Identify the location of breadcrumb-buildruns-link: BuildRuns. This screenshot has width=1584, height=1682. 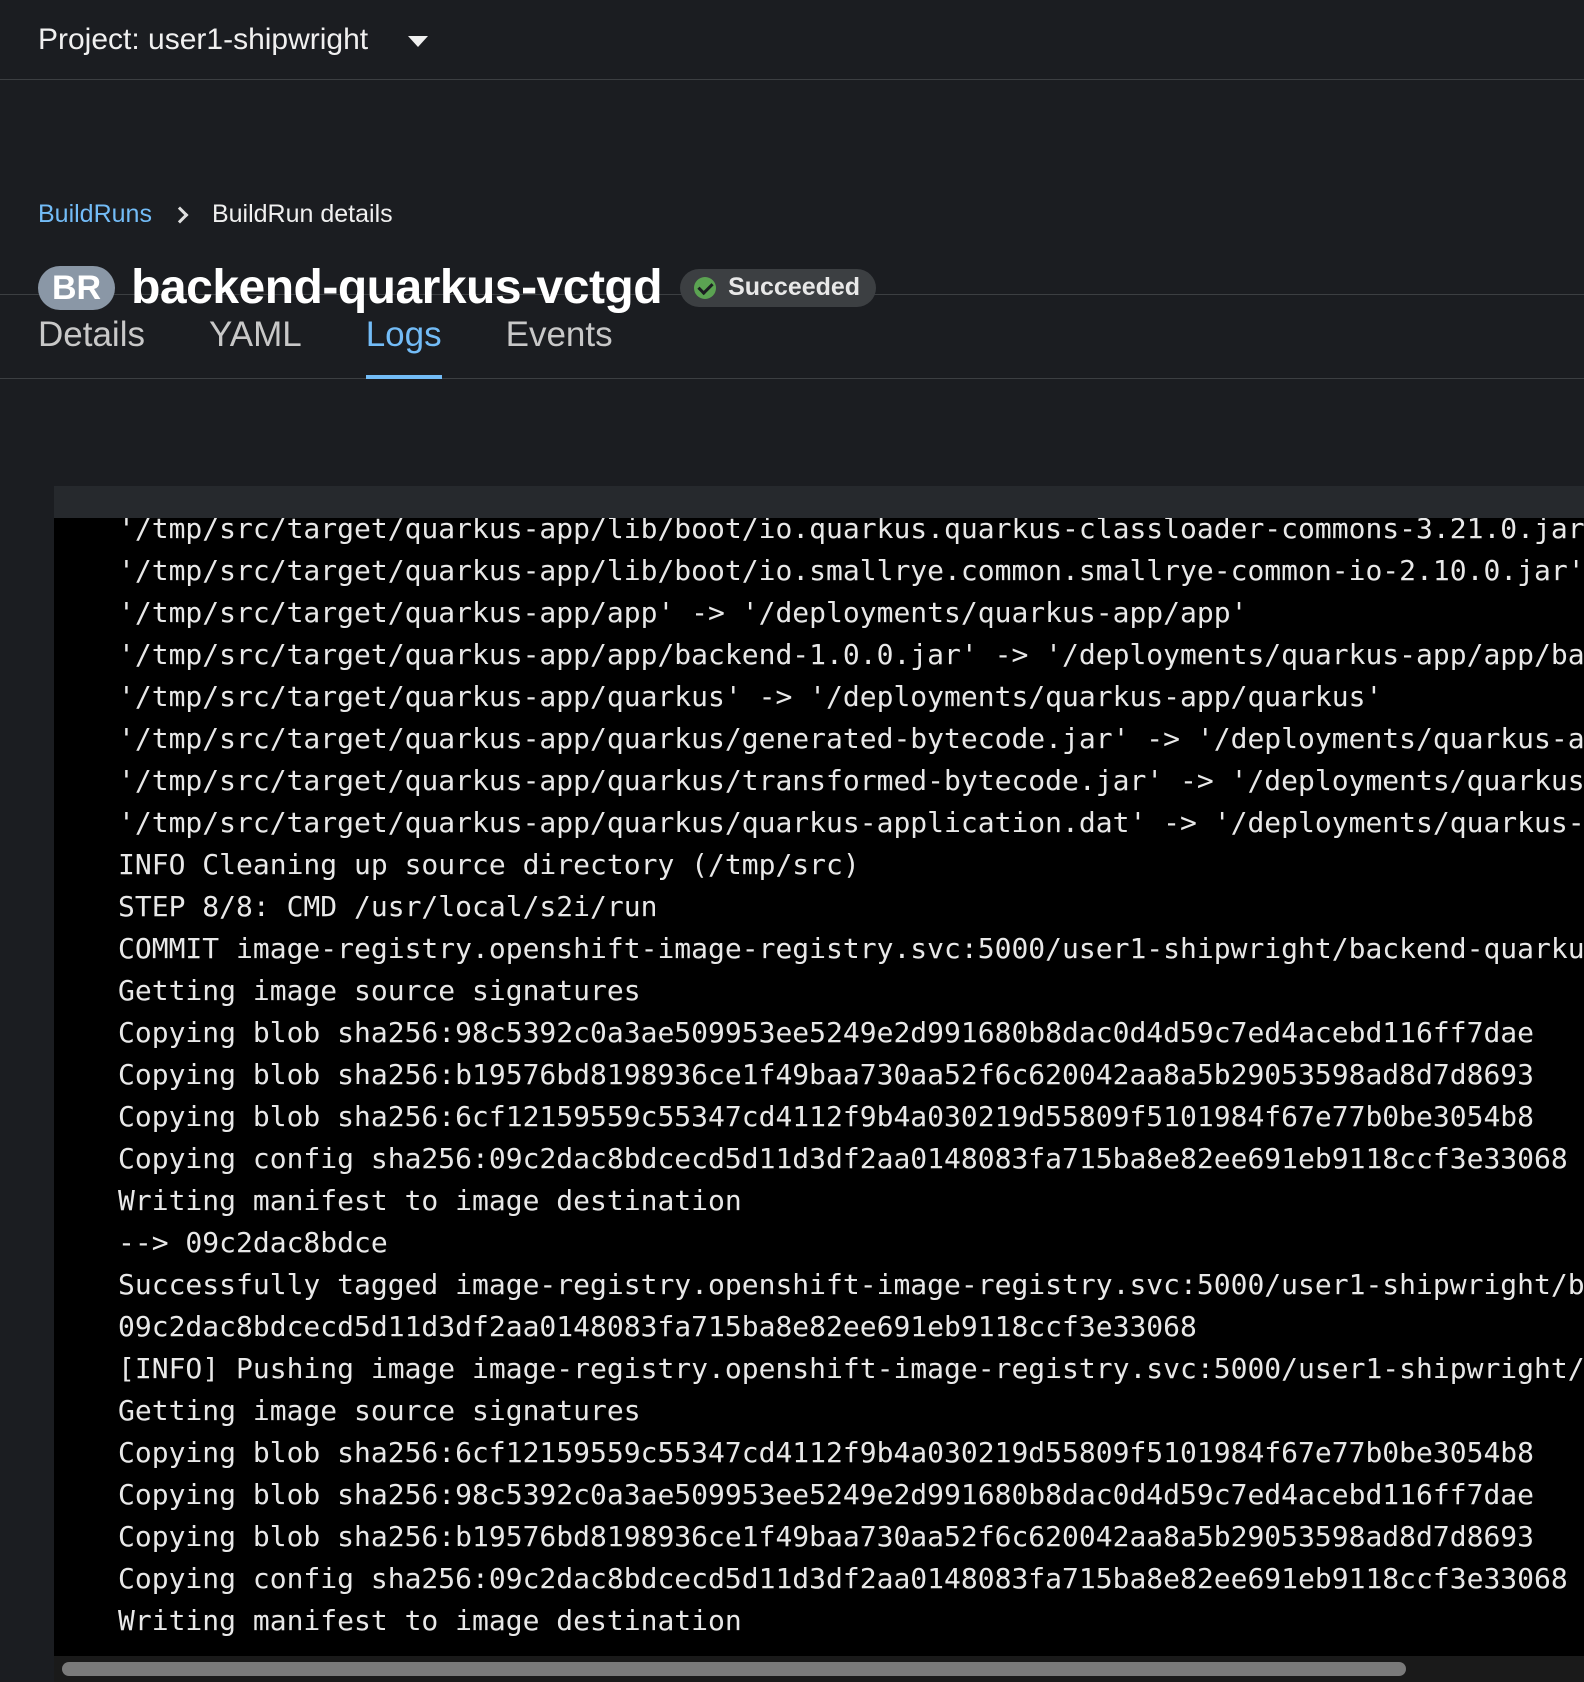
(95, 214).